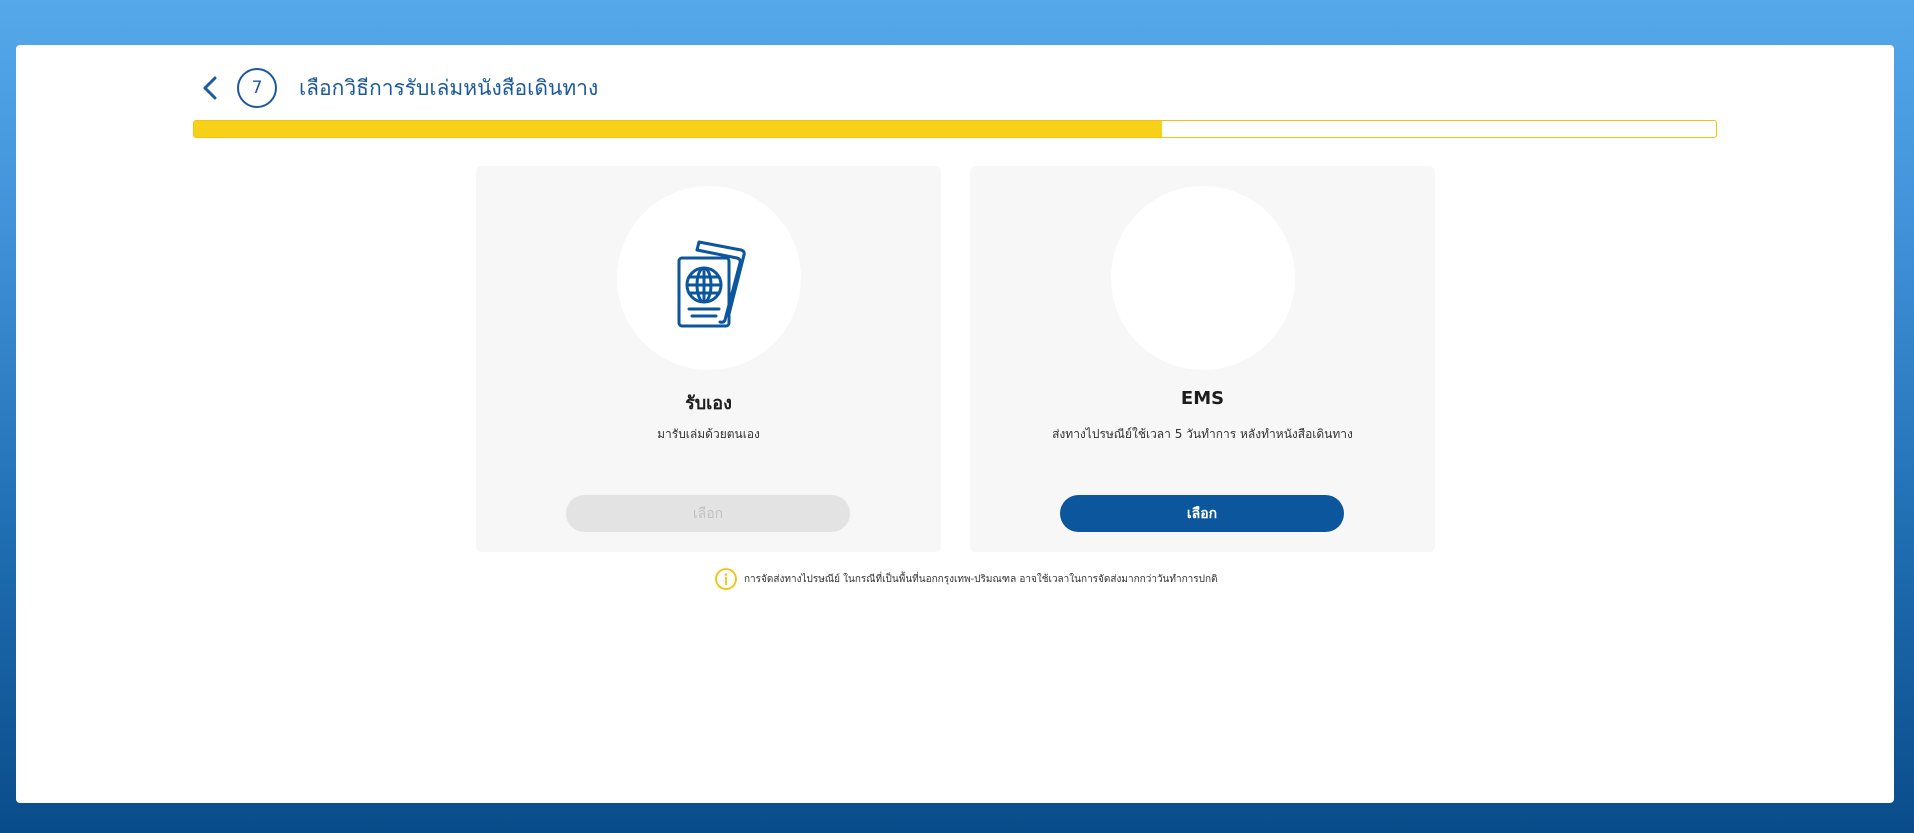 The width and height of the screenshot is (1914, 833). What do you see at coordinates (1202, 513) in the screenshot?
I see `select-ems-button: เลือก` at bounding box center [1202, 513].